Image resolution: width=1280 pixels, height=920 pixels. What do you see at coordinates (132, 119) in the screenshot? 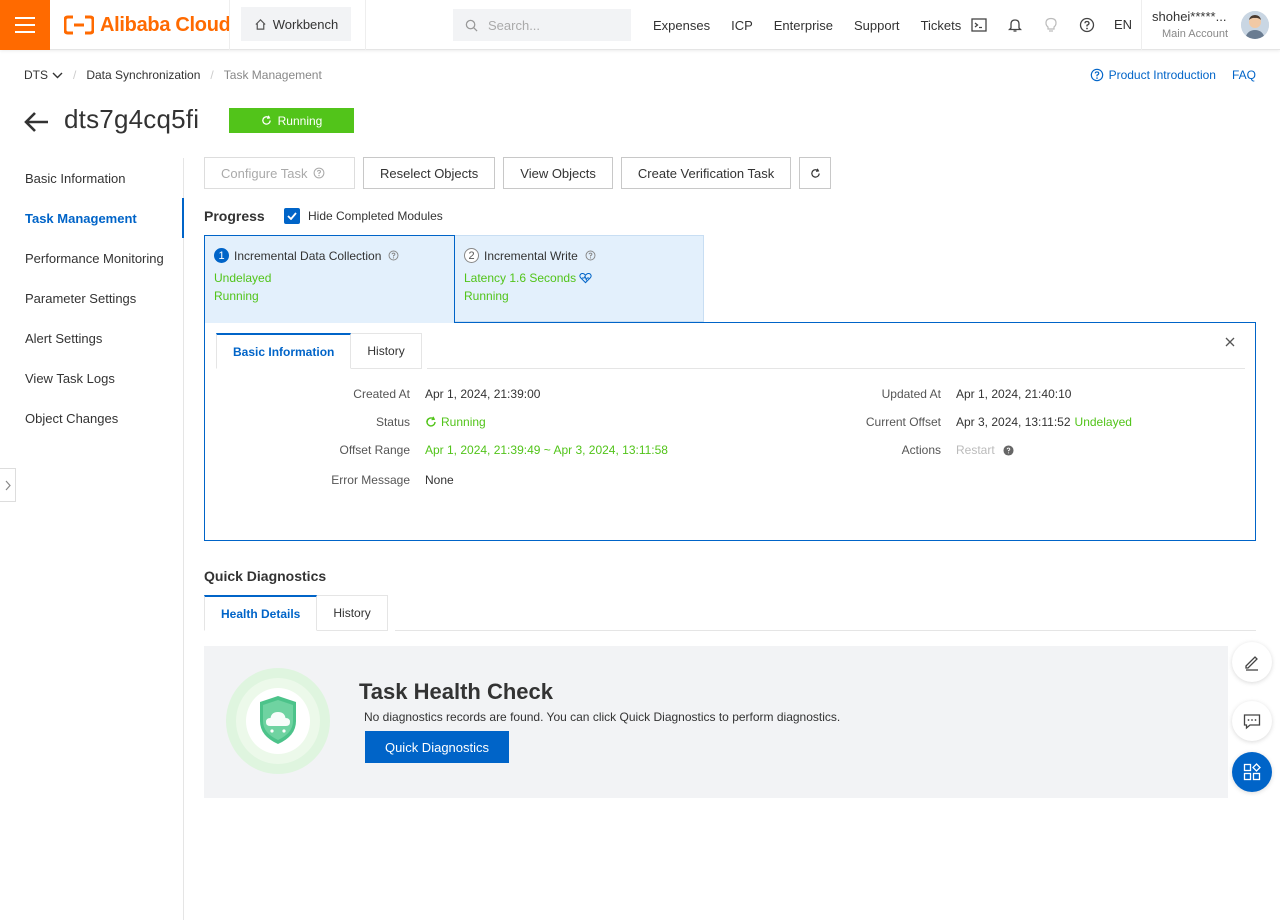
I see `page-title: dts7g4cq5fi` at bounding box center [132, 119].